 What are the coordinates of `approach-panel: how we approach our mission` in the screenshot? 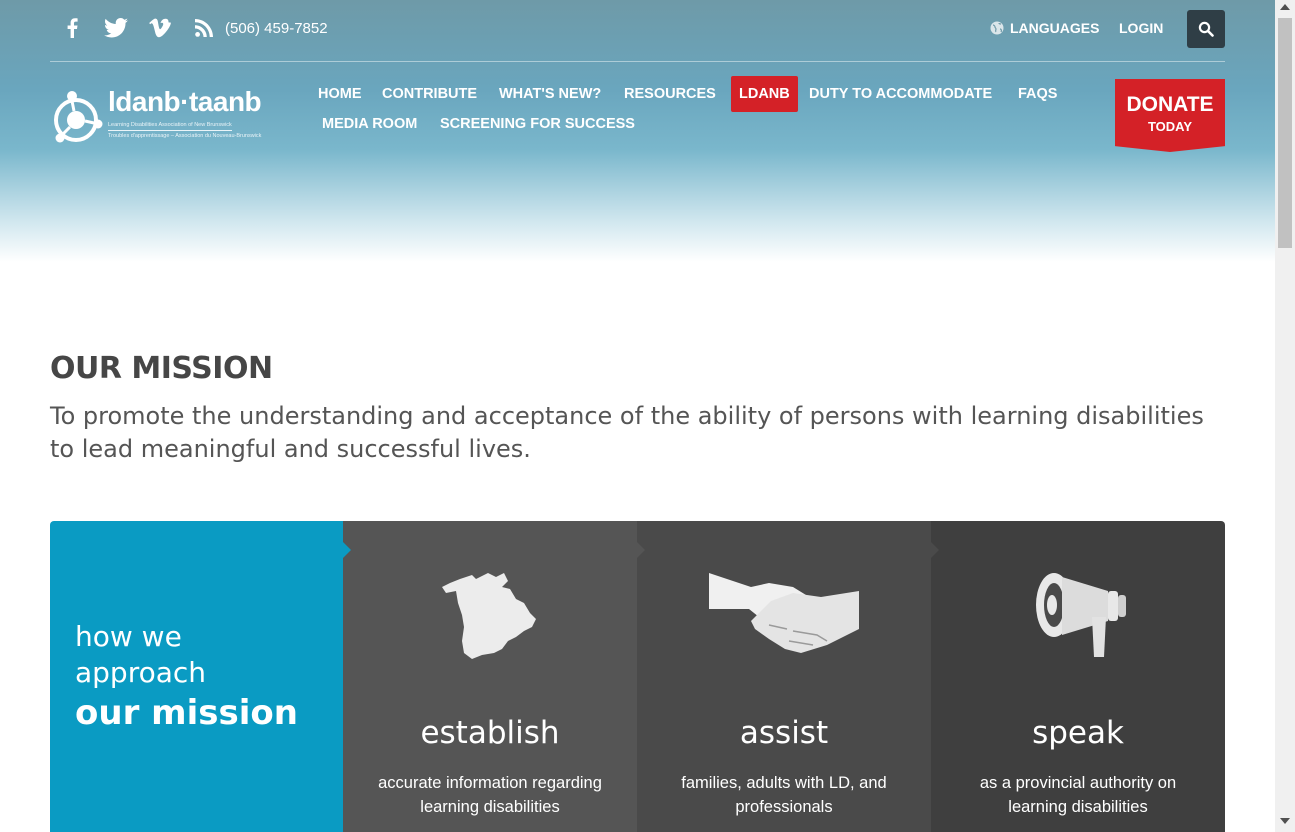 It's located at (196, 676).